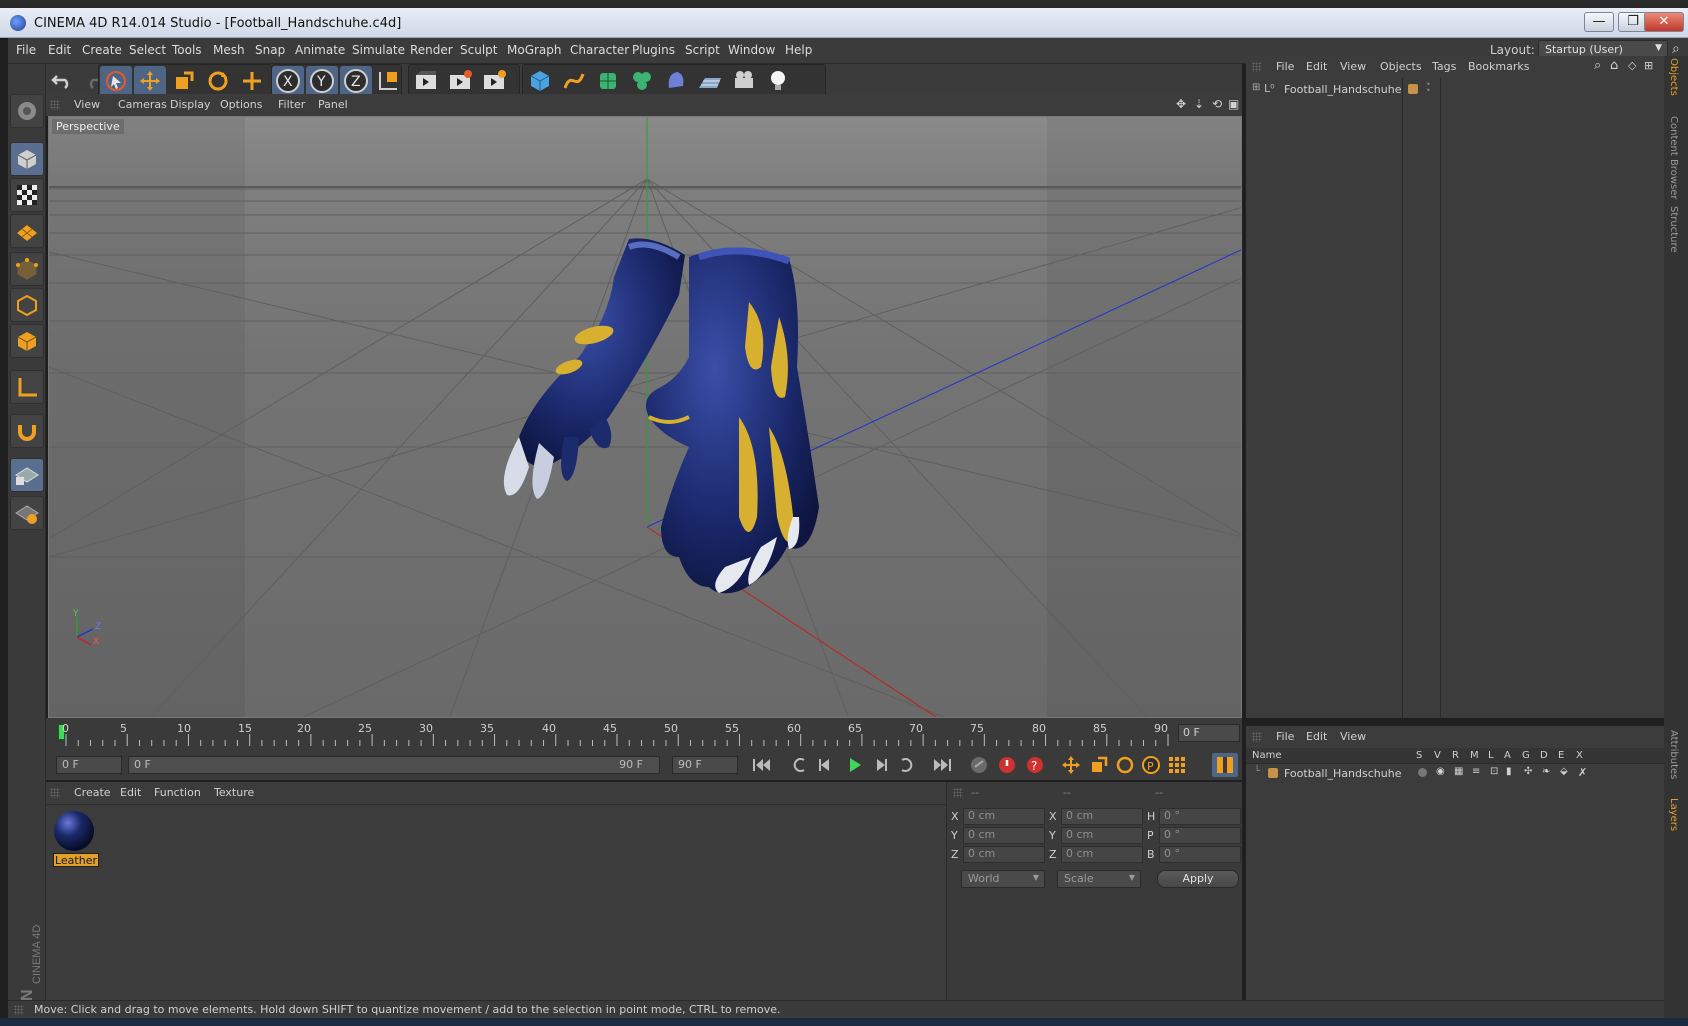 The width and height of the screenshot is (1688, 1026). I want to click on layer-lock-icon: ⊡, so click(1494, 771).